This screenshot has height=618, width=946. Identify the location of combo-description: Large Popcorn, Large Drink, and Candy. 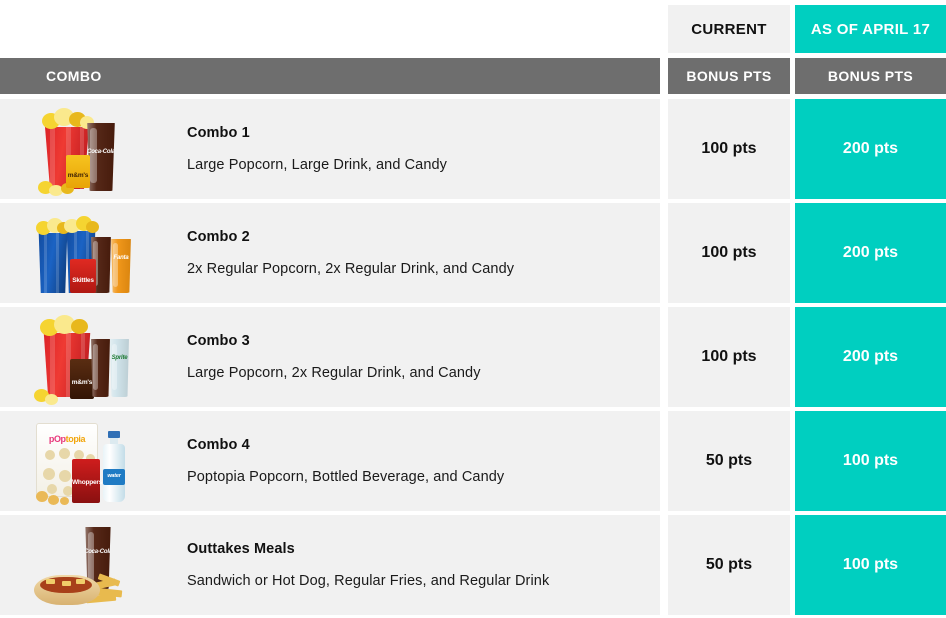
(317, 165).